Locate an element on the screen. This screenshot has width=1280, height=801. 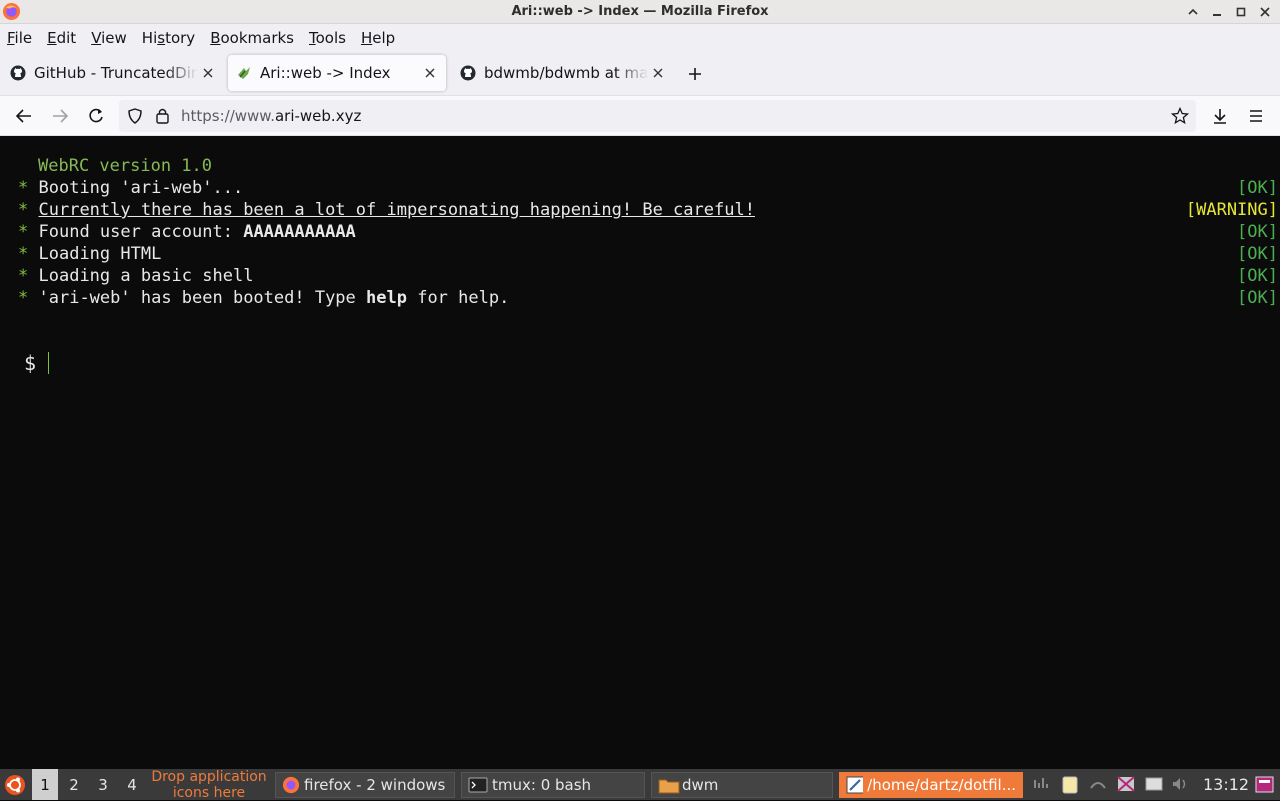
menu-edit: Edit is located at coordinates (61, 38).